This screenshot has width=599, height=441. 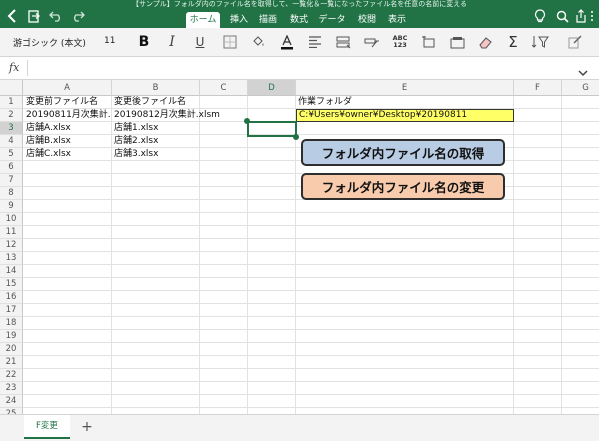 I want to click on more-button, so click(x=592, y=16).